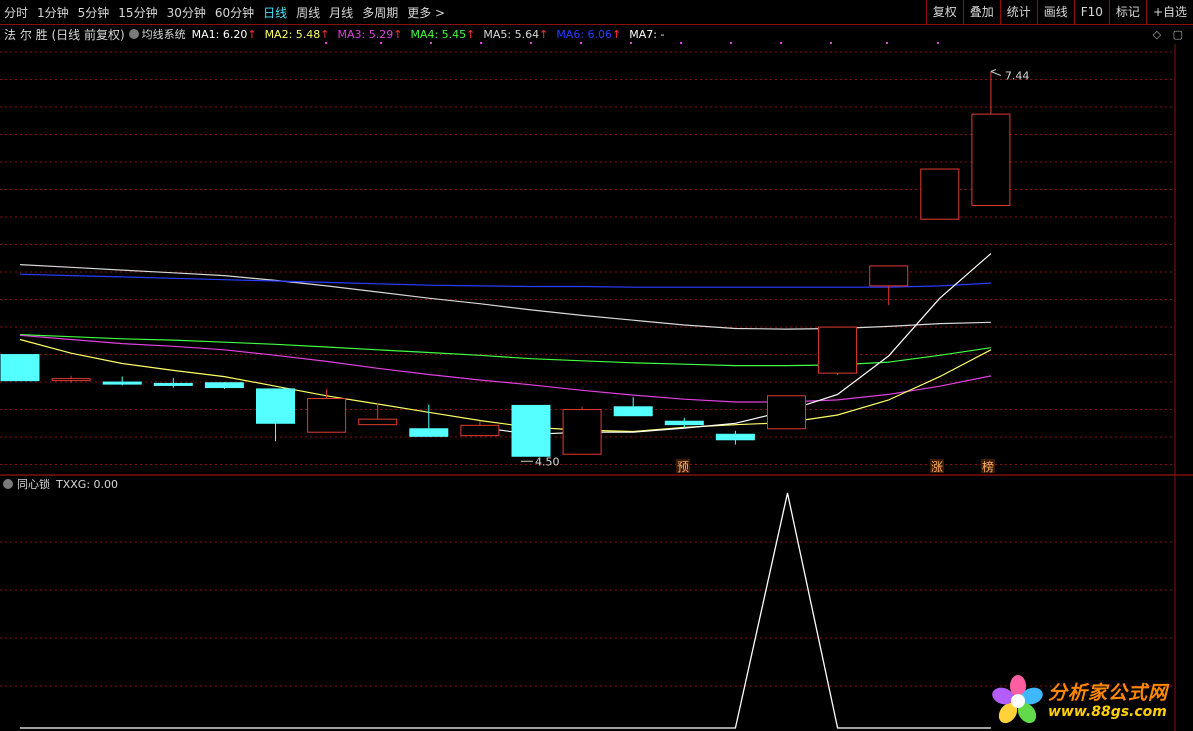 Image resolution: width=1193 pixels, height=731 pixels. Describe the element at coordinates (164, 34) in the screenshot. I see `indicator-system-name: 均线系统` at that location.